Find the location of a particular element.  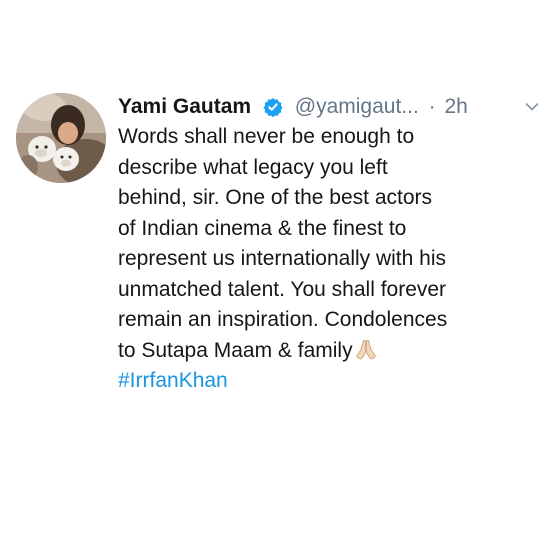

tweet-text-line-last: to Sutapa Maam & family is located at coordinates (330, 351).